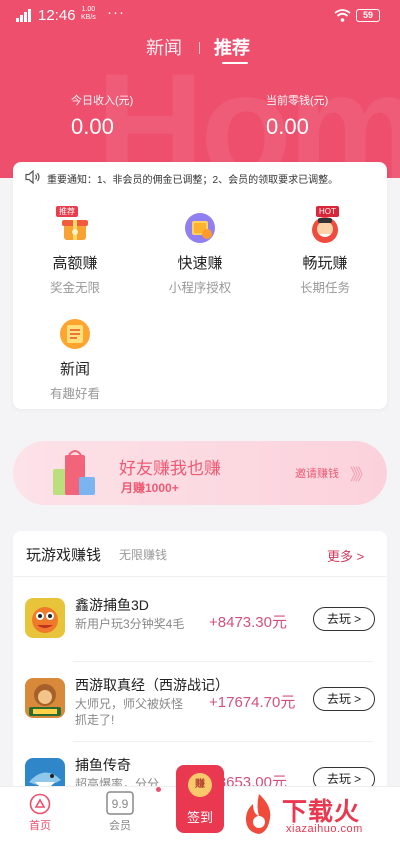 The width and height of the screenshot is (400, 844). I want to click on header-tabs: 新闻 推荐, so click(200, 49).